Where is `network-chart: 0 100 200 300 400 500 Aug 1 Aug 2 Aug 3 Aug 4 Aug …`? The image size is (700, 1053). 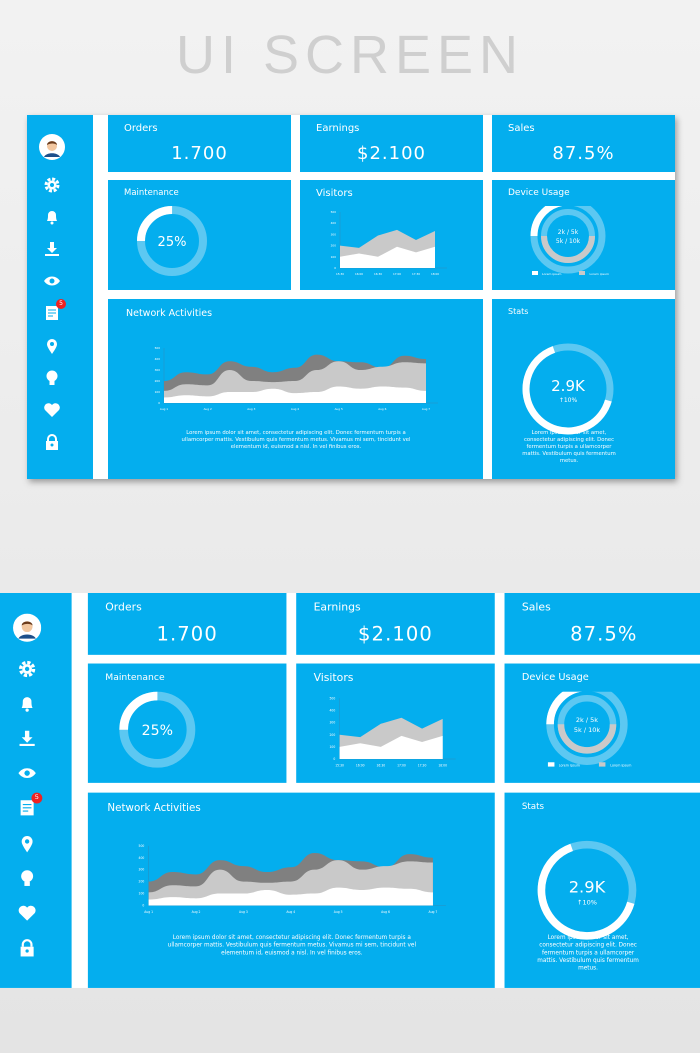 network-chart: 0 100 200 300 400 500 Aug 1 Aug 2 Aug 3 Aug 4 Aug … is located at coordinates (296, 378).